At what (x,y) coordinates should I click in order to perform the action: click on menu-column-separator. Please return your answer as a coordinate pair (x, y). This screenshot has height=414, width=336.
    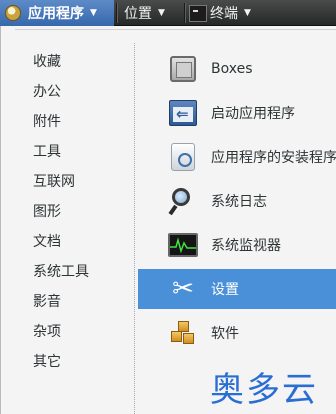
    Looking at the image, I should click on (134, 228).